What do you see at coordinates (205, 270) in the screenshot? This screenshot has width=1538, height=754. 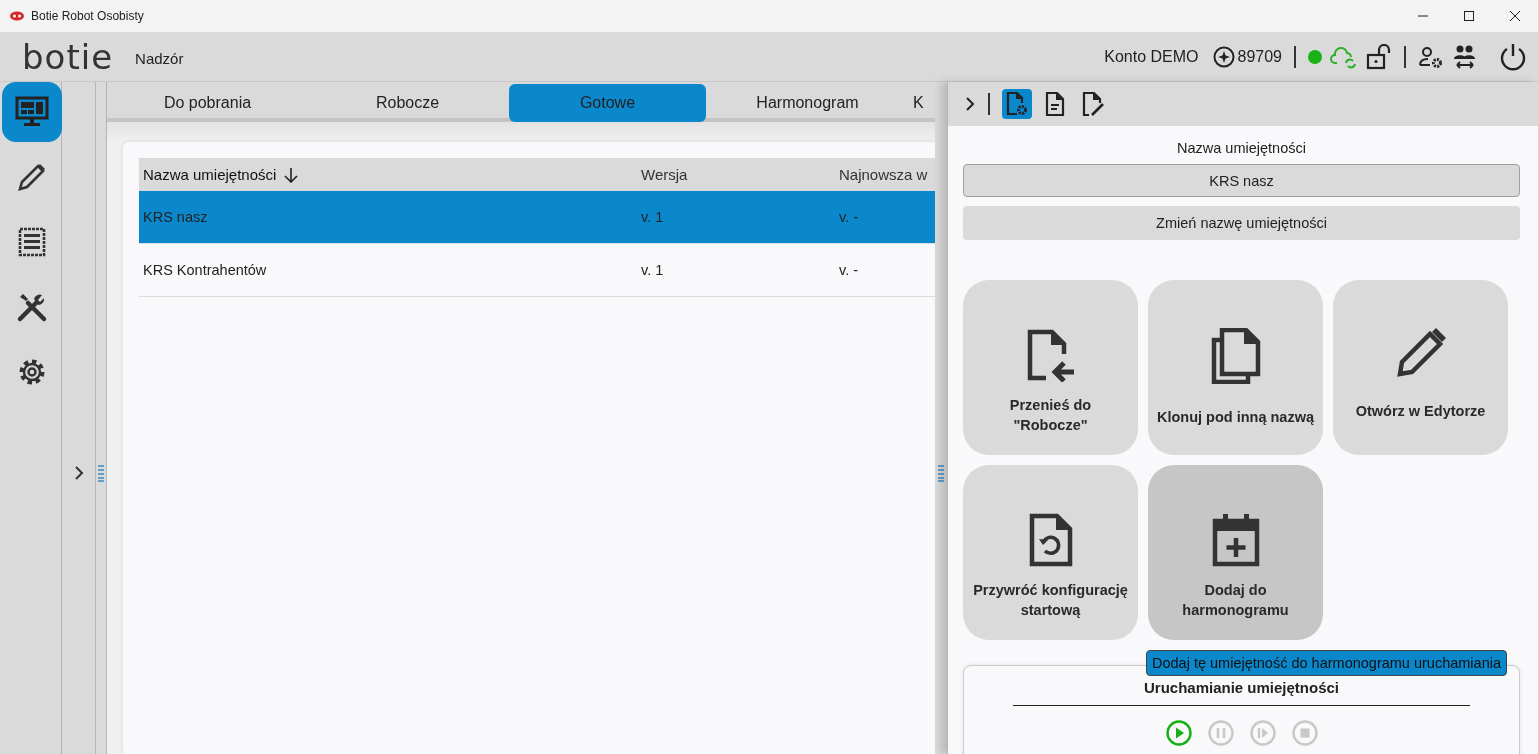 I see `table-cell-text: KRS Kontrahentów` at bounding box center [205, 270].